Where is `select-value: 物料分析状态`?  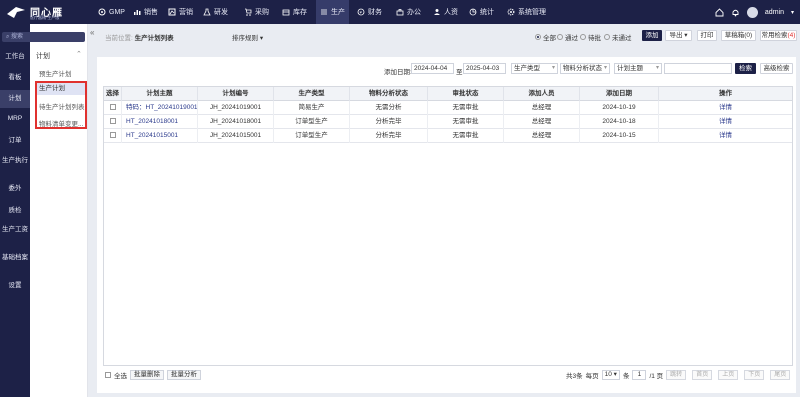 select-value: 物料分析状态 is located at coordinates (582, 68).